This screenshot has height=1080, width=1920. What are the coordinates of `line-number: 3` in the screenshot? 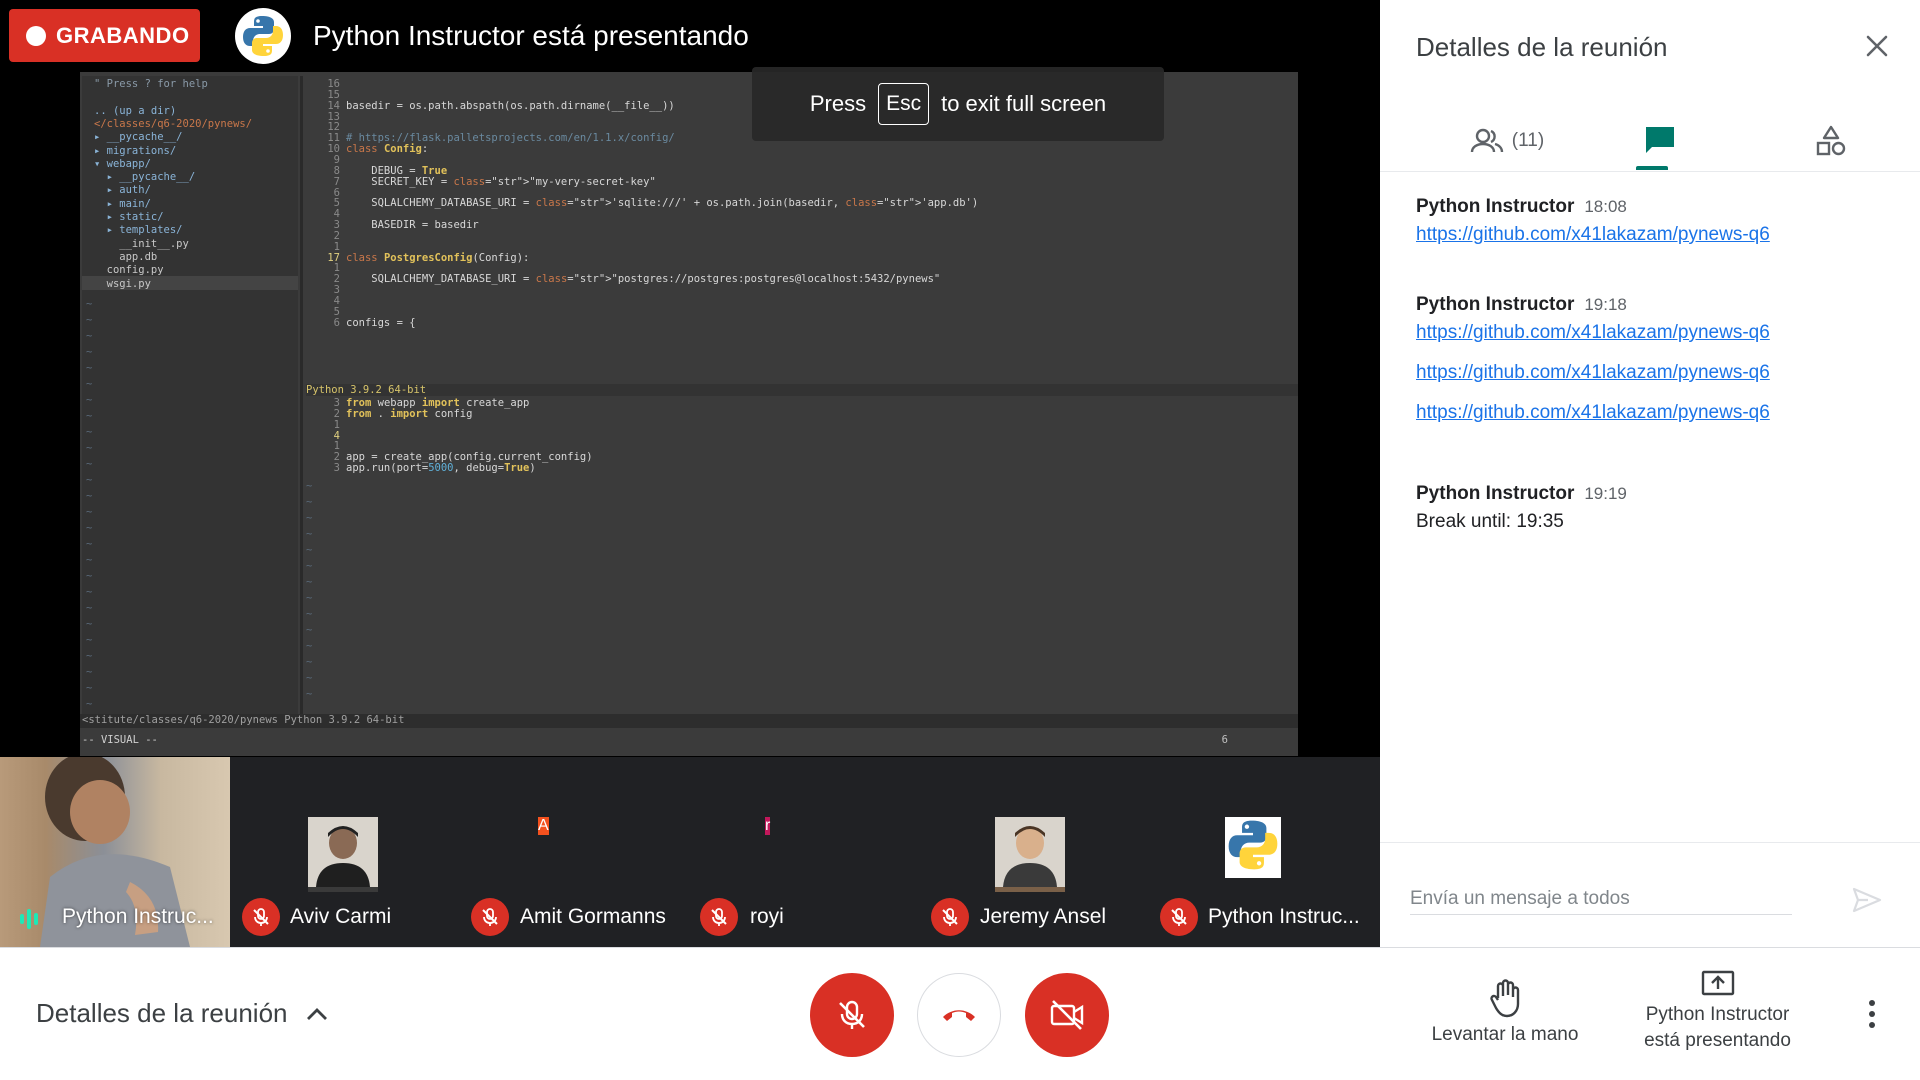 It's located at (336, 468).